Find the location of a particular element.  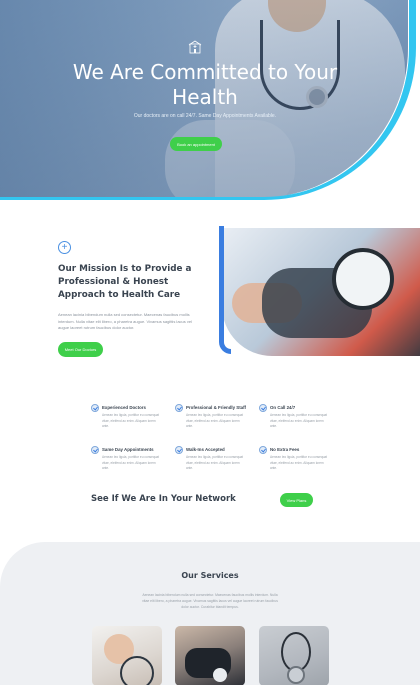

hero-title: We Are Committed to Your Health is located at coordinates (205, 84).